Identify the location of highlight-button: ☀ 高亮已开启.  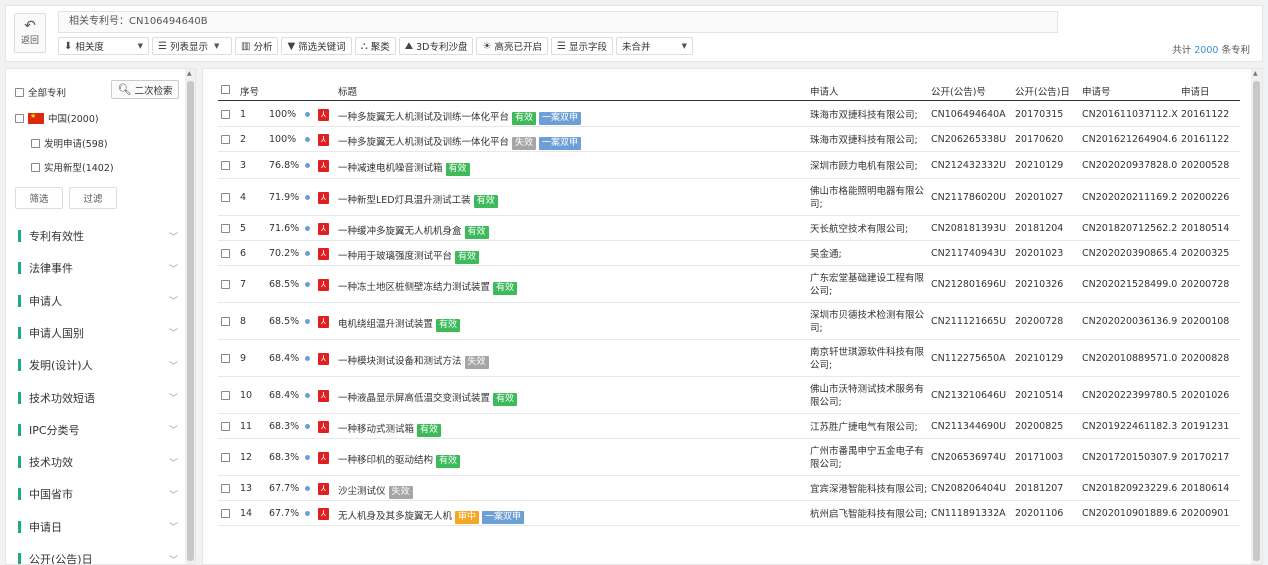
(512, 46).